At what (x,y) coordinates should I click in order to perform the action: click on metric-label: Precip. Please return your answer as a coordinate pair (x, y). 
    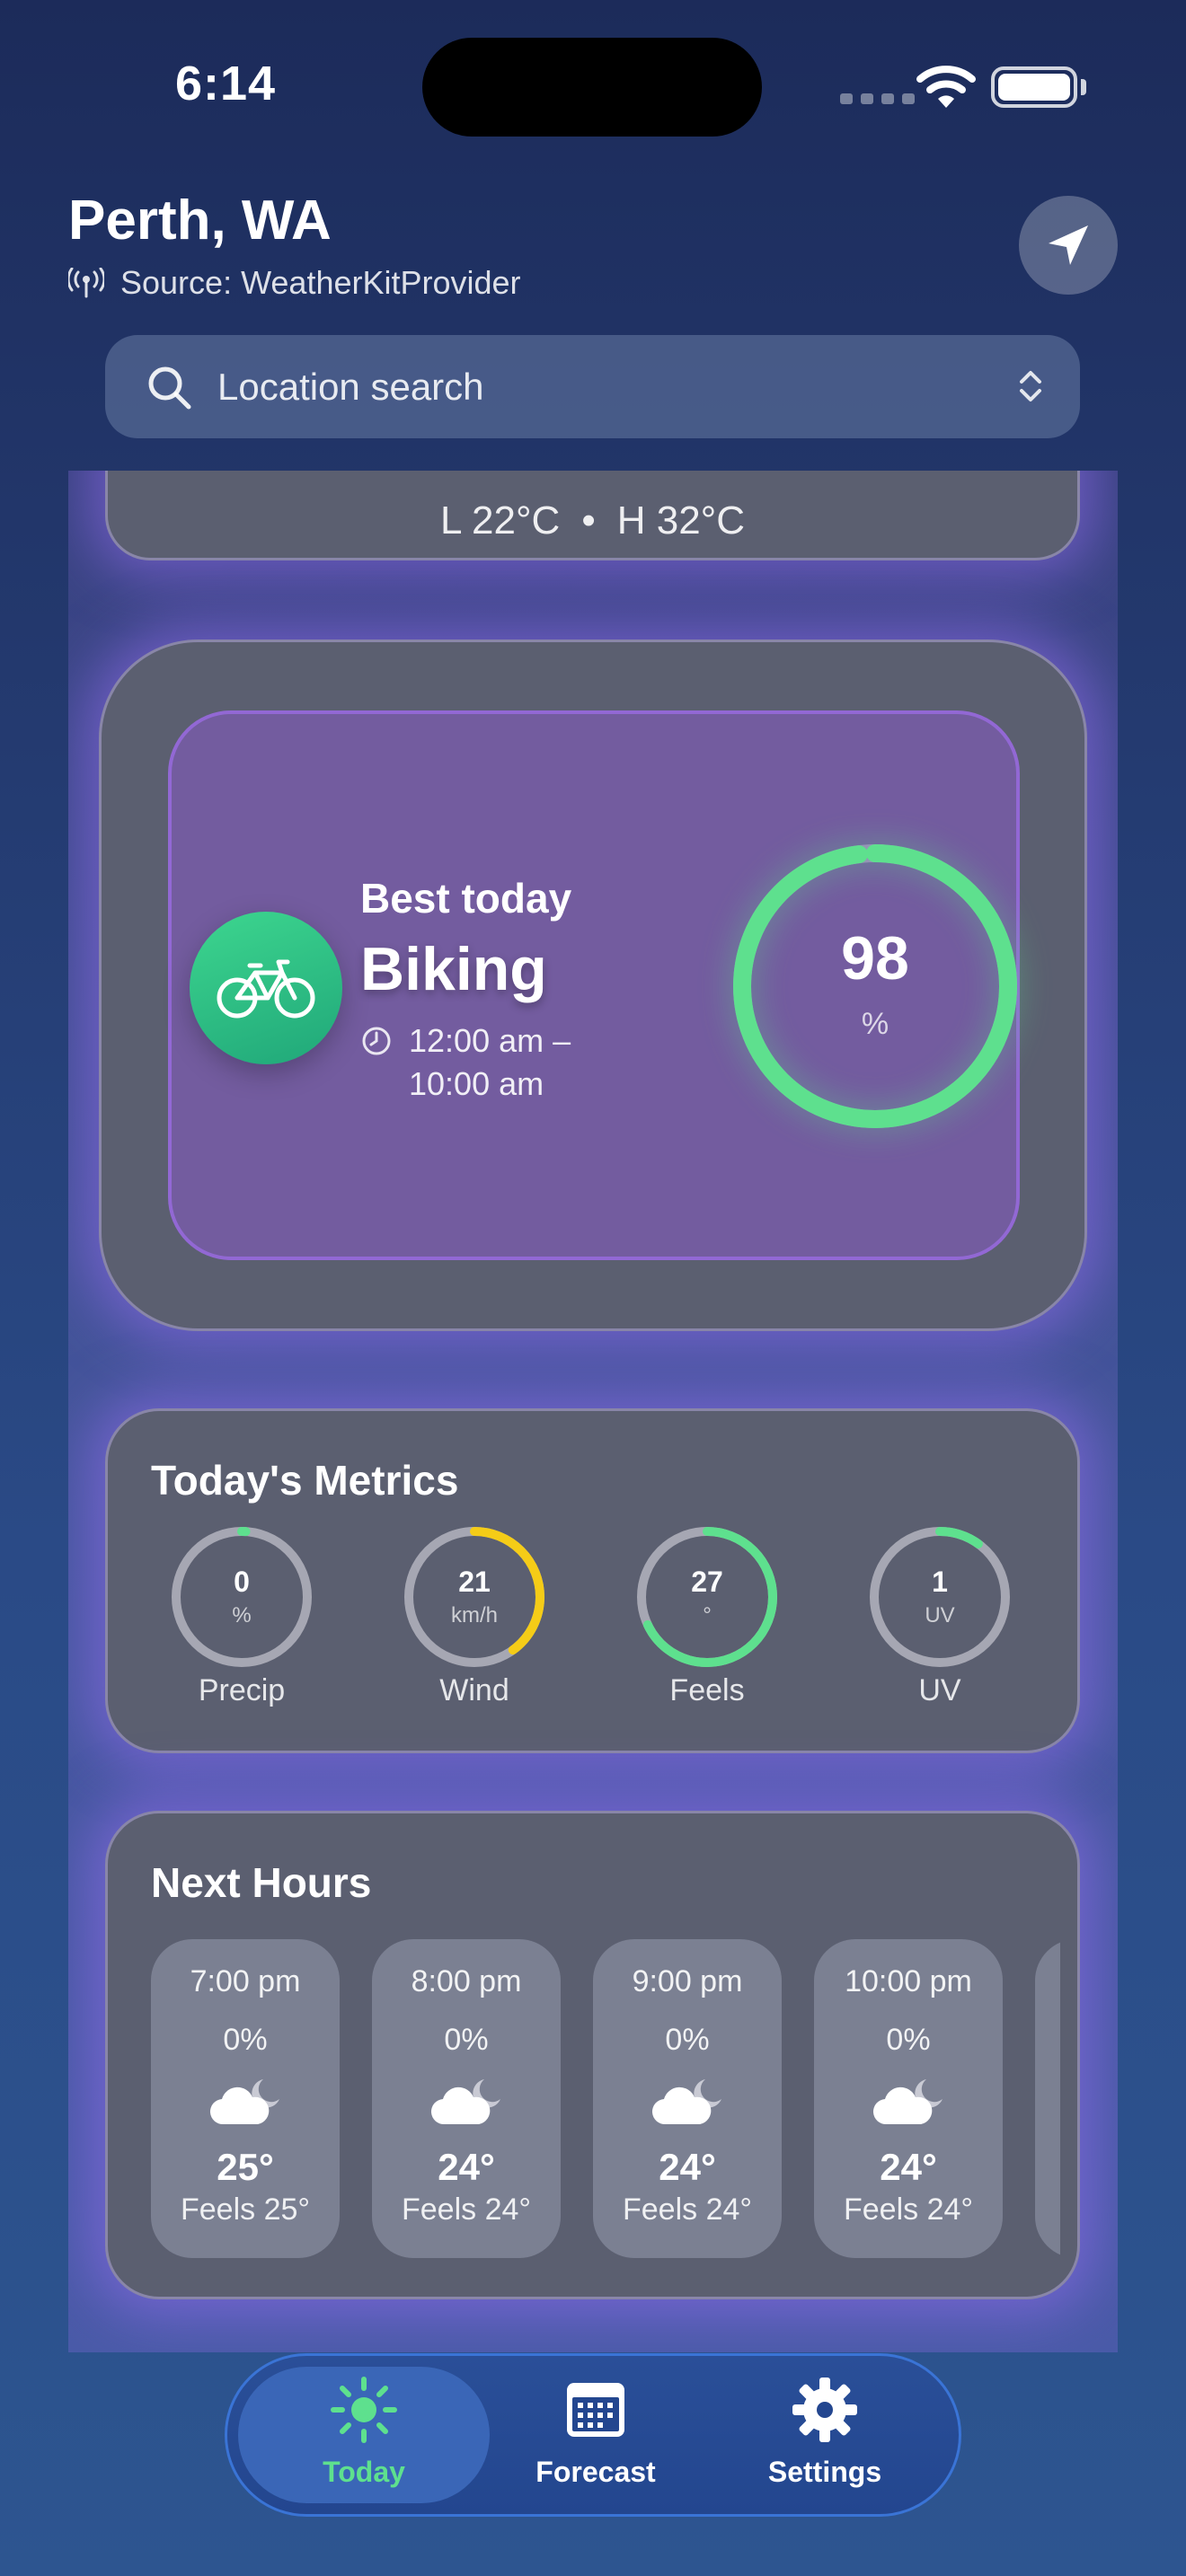
    Looking at the image, I should click on (242, 1690).